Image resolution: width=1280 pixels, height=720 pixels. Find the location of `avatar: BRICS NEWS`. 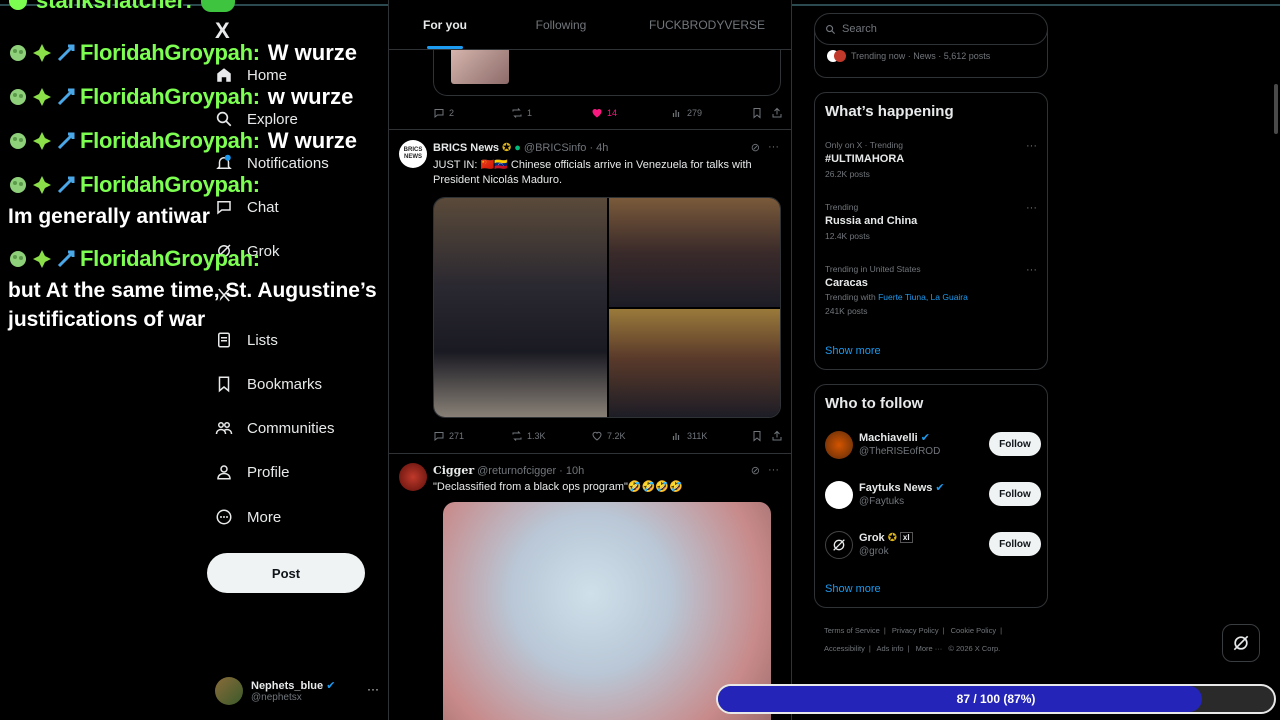

avatar: BRICS NEWS is located at coordinates (413, 154).